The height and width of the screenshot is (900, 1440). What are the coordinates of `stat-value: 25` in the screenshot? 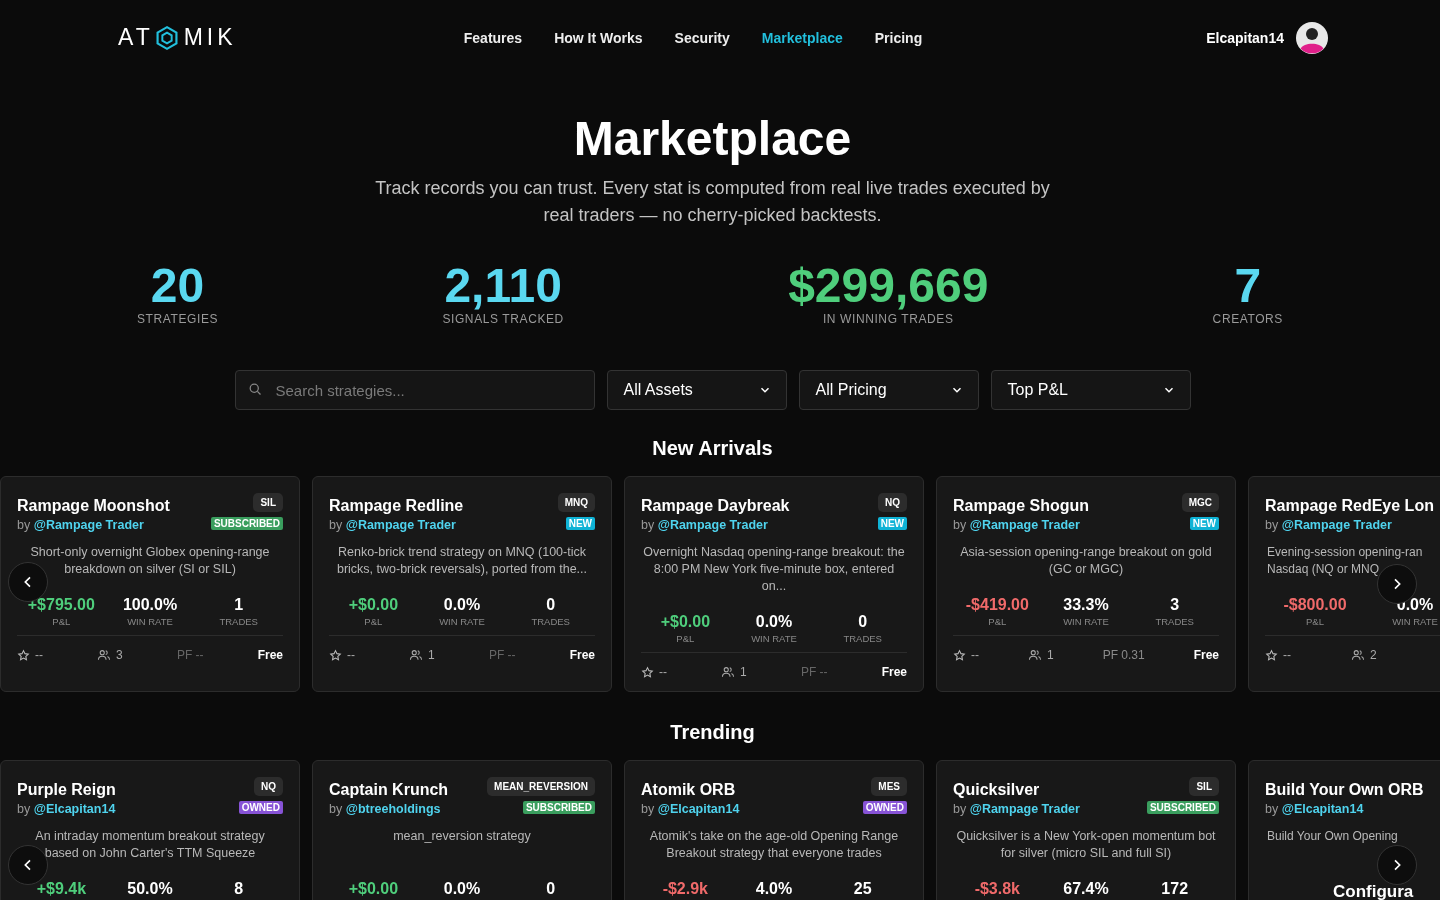 It's located at (862, 889).